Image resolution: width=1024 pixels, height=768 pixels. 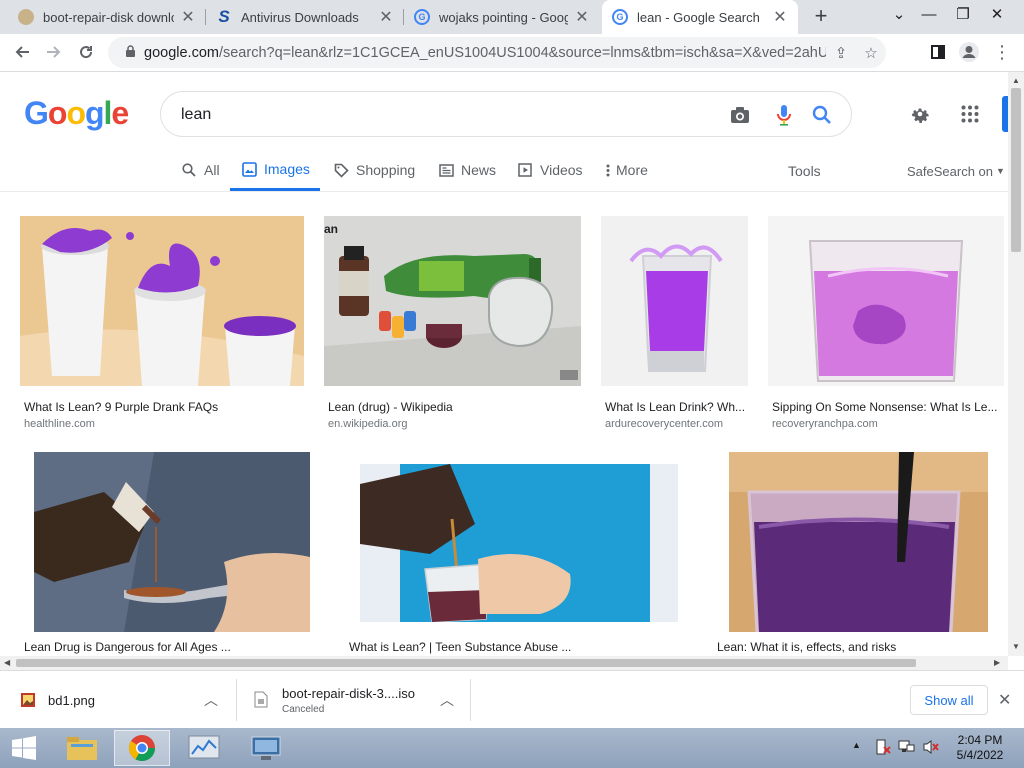 What do you see at coordinates (970, 114) in the screenshot?
I see `apps-grid-icon` at bounding box center [970, 114].